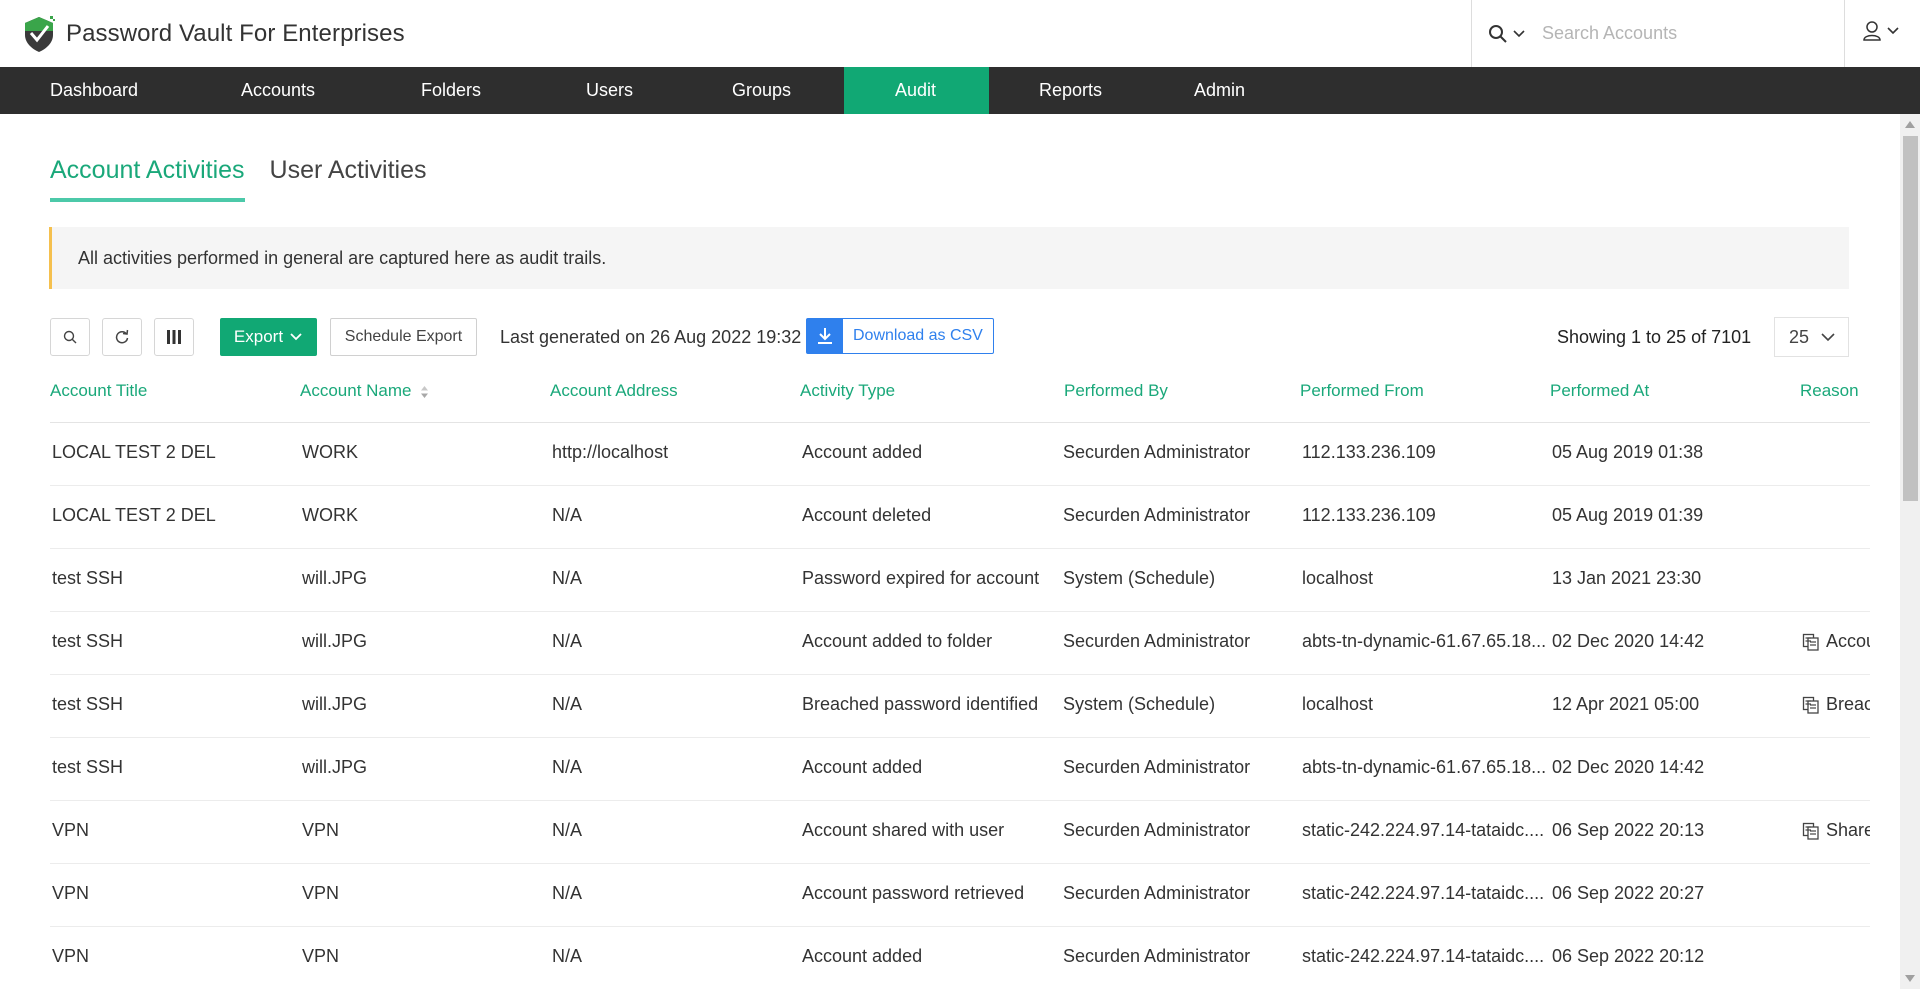  Describe the element at coordinates (606, 90) in the screenshot. I see `nav-item-users: Users` at that location.